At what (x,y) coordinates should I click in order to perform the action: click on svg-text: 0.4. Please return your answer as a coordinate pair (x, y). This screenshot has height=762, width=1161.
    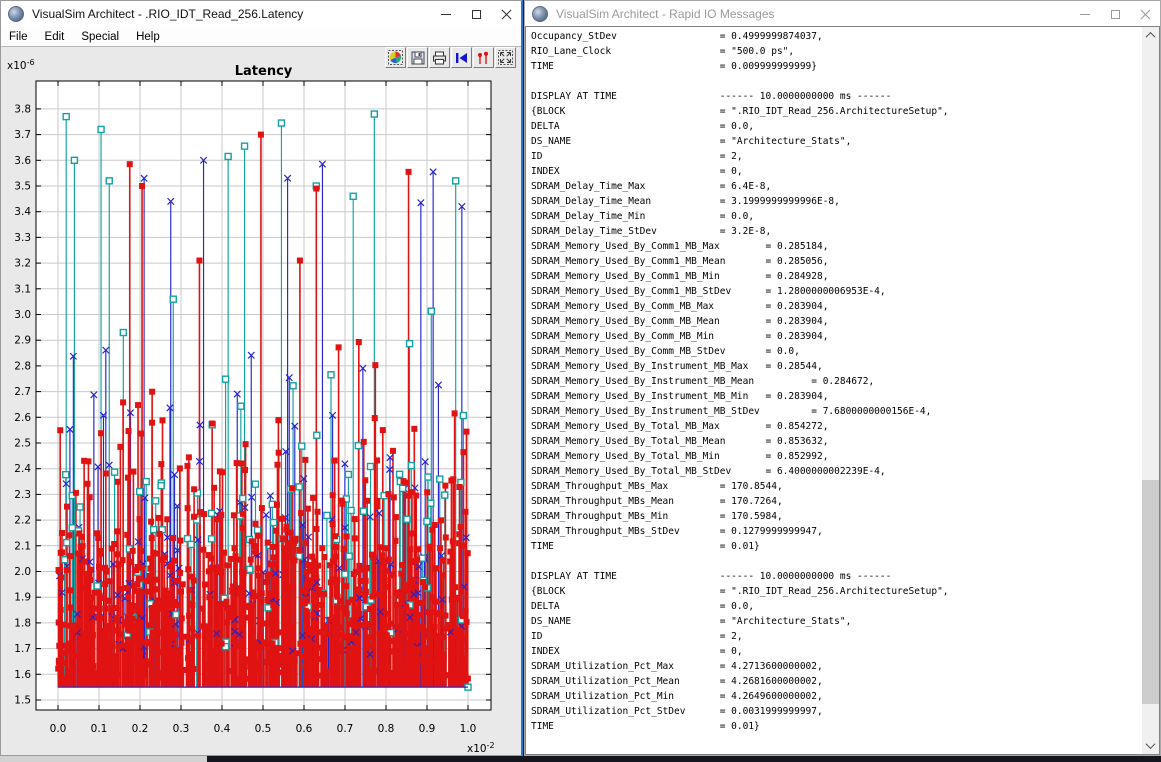
    Looking at the image, I should click on (222, 729).